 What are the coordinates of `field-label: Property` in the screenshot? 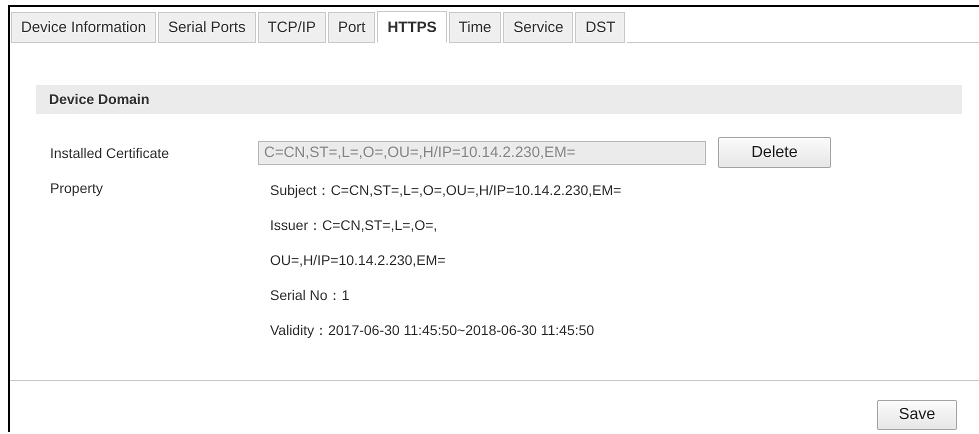 It's located at (77, 189).